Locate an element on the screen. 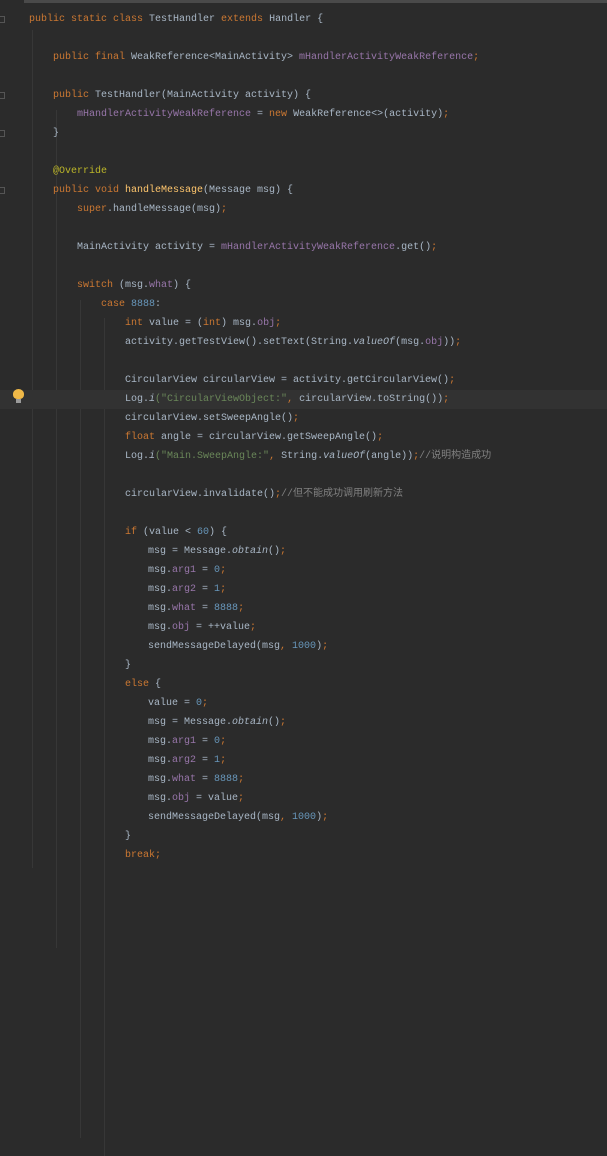 This screenshot has height=1156, width=607. code-token: circularView.setSweepAngle() is located at coordinates (209, 418).